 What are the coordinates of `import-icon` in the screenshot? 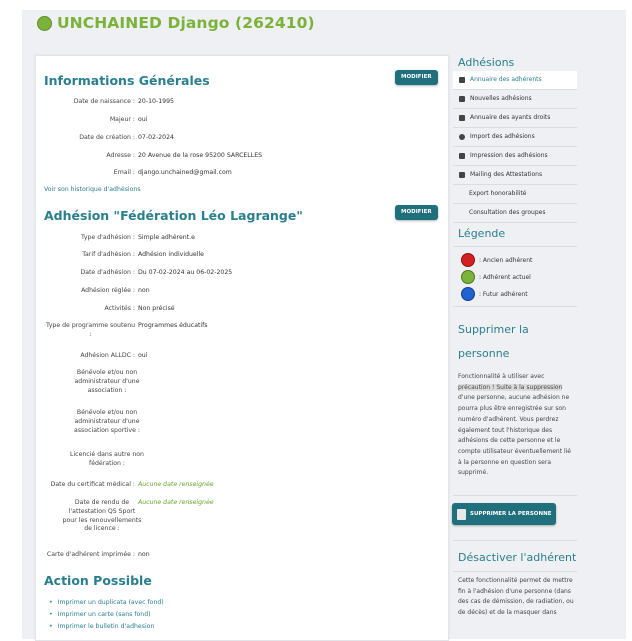 It's located at (462, 137).